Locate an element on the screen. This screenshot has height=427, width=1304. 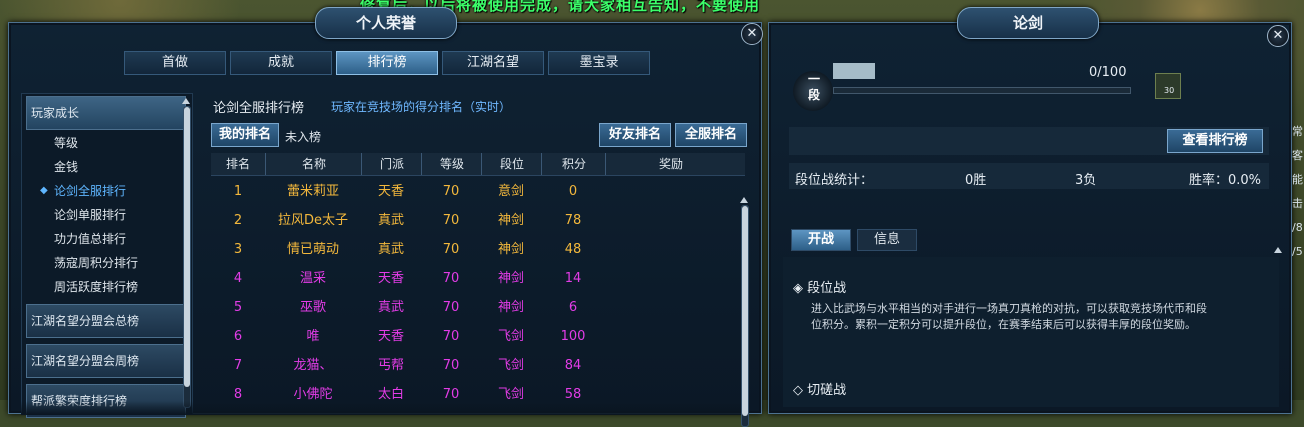
tab-achievements: 成就 is located at coordinates (281, 63).